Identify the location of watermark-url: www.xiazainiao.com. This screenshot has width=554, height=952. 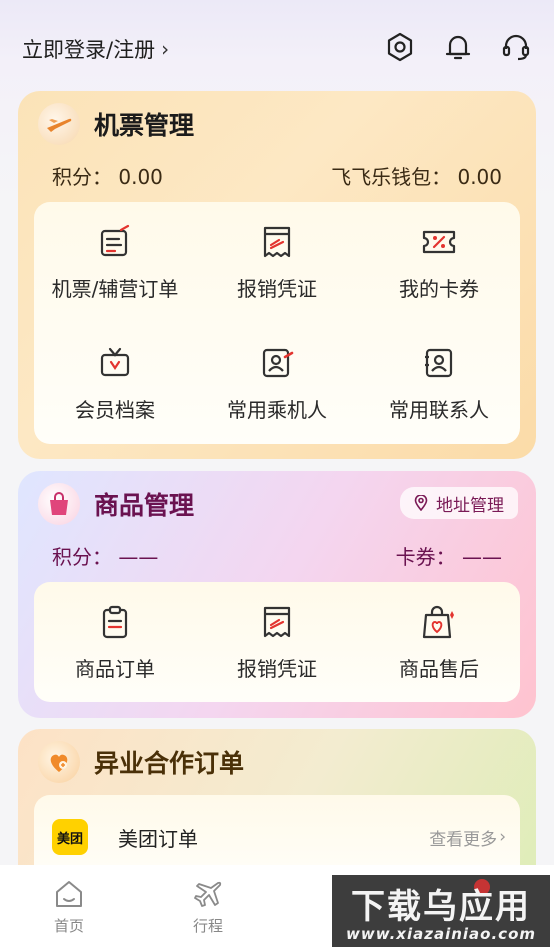
(441, 934).